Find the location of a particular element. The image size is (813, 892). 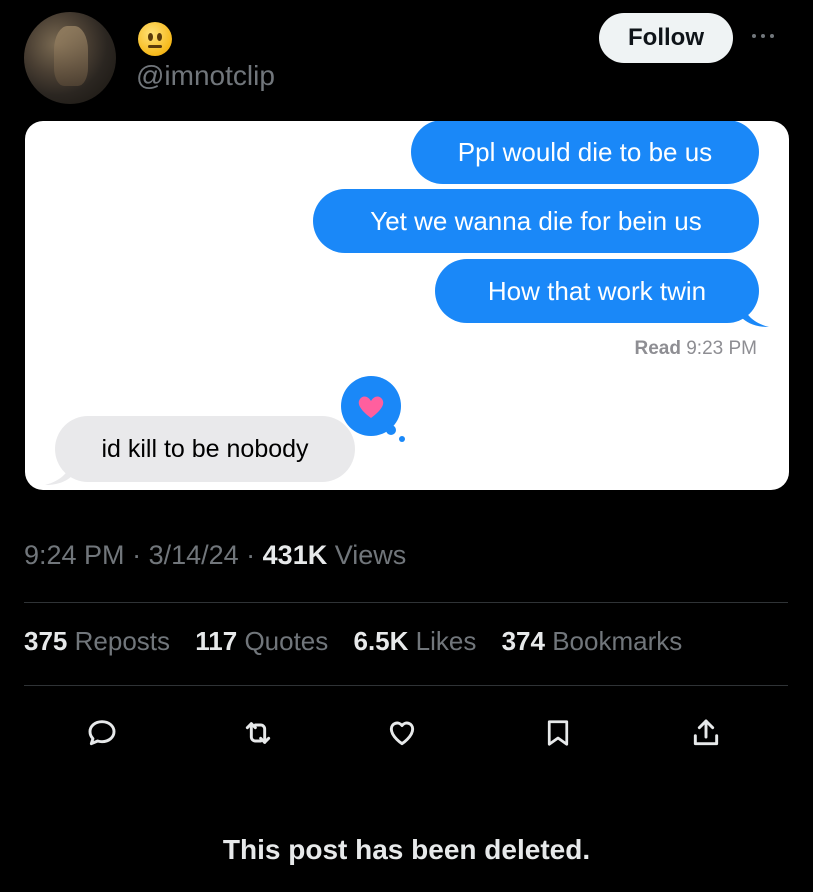

more-options-icon is located at coordinates (763, 36).